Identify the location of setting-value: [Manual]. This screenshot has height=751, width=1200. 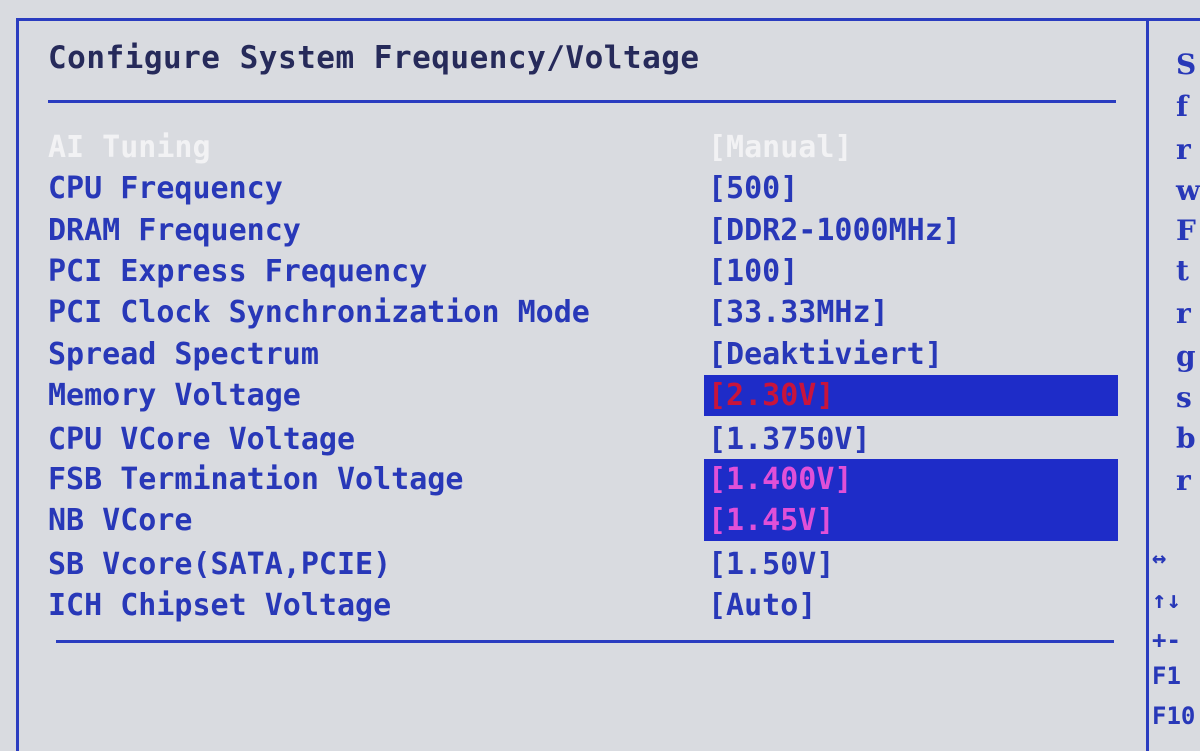
(780, 147).